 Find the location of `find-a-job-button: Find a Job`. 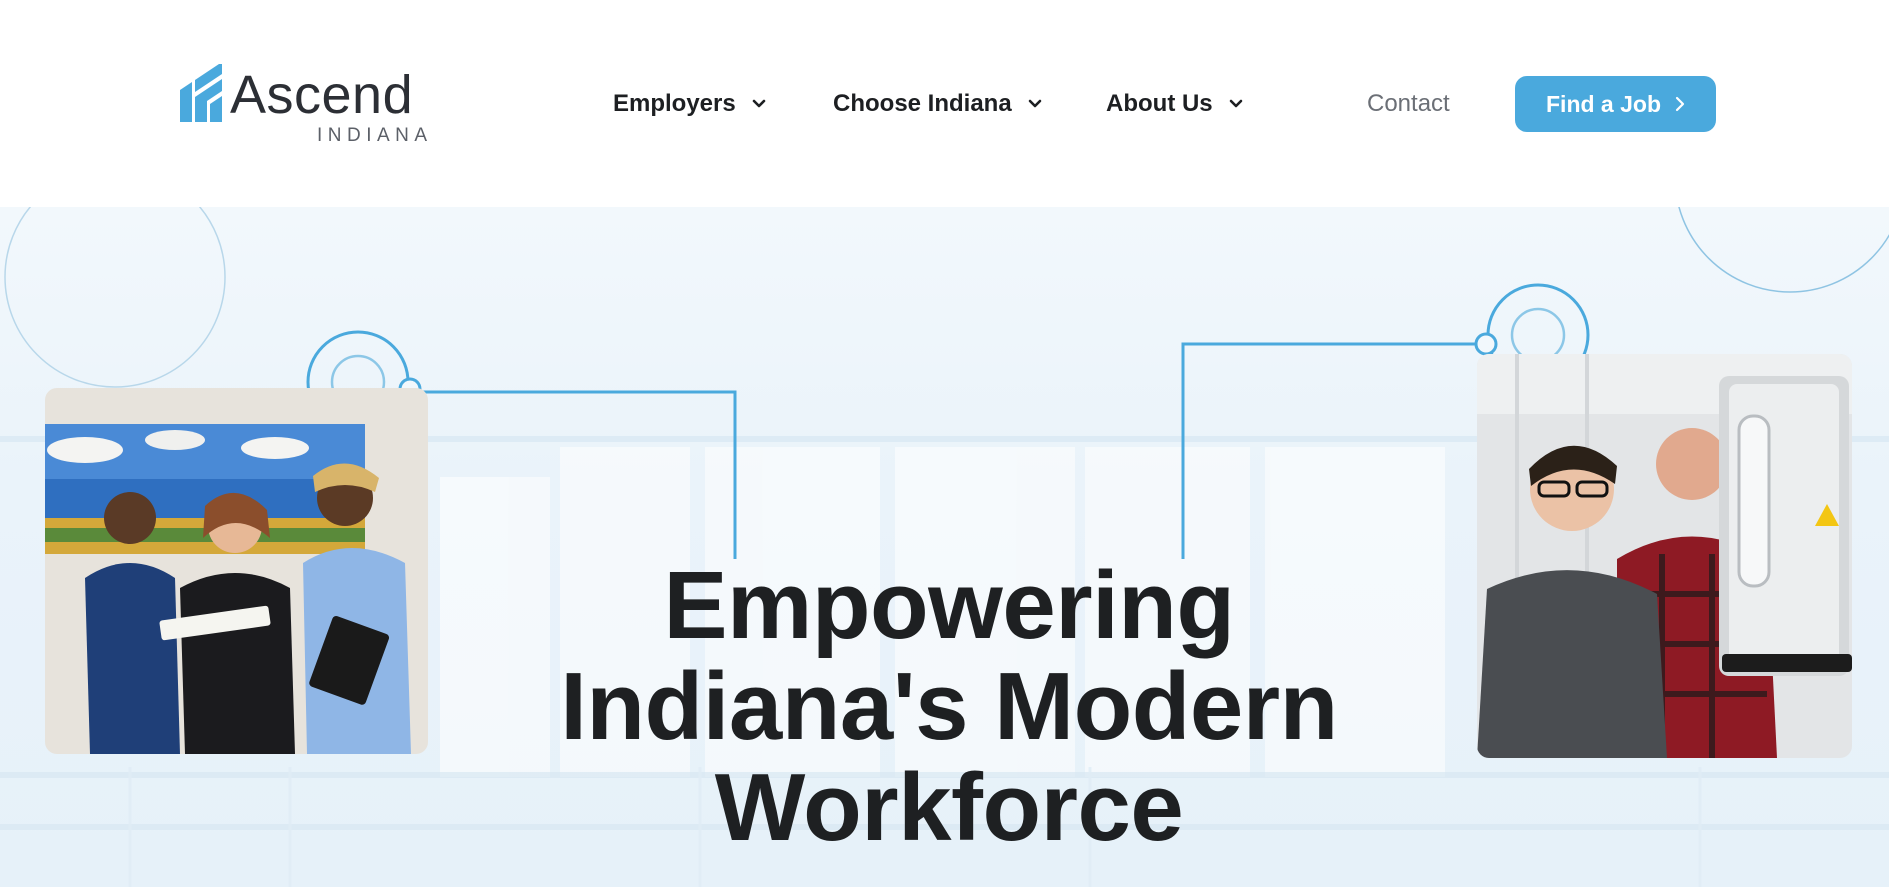

find-a-job-button: Find a Job is located at coordinates (1615, 104).